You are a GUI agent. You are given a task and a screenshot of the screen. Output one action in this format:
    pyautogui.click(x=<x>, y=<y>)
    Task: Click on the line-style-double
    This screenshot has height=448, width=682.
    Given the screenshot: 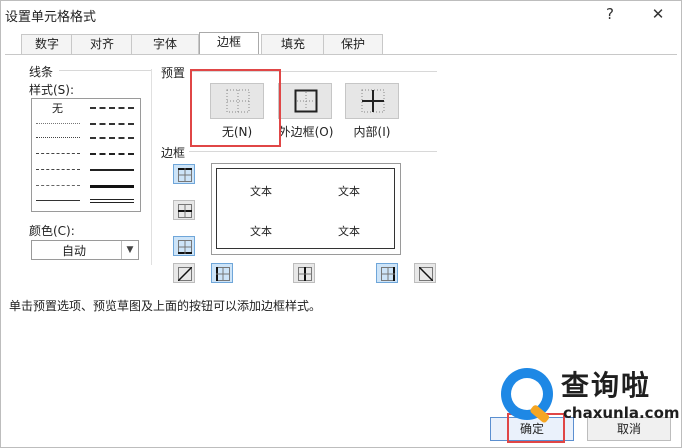 What is the action you would take?
    pyautogui.click(x=112, y=201)
    